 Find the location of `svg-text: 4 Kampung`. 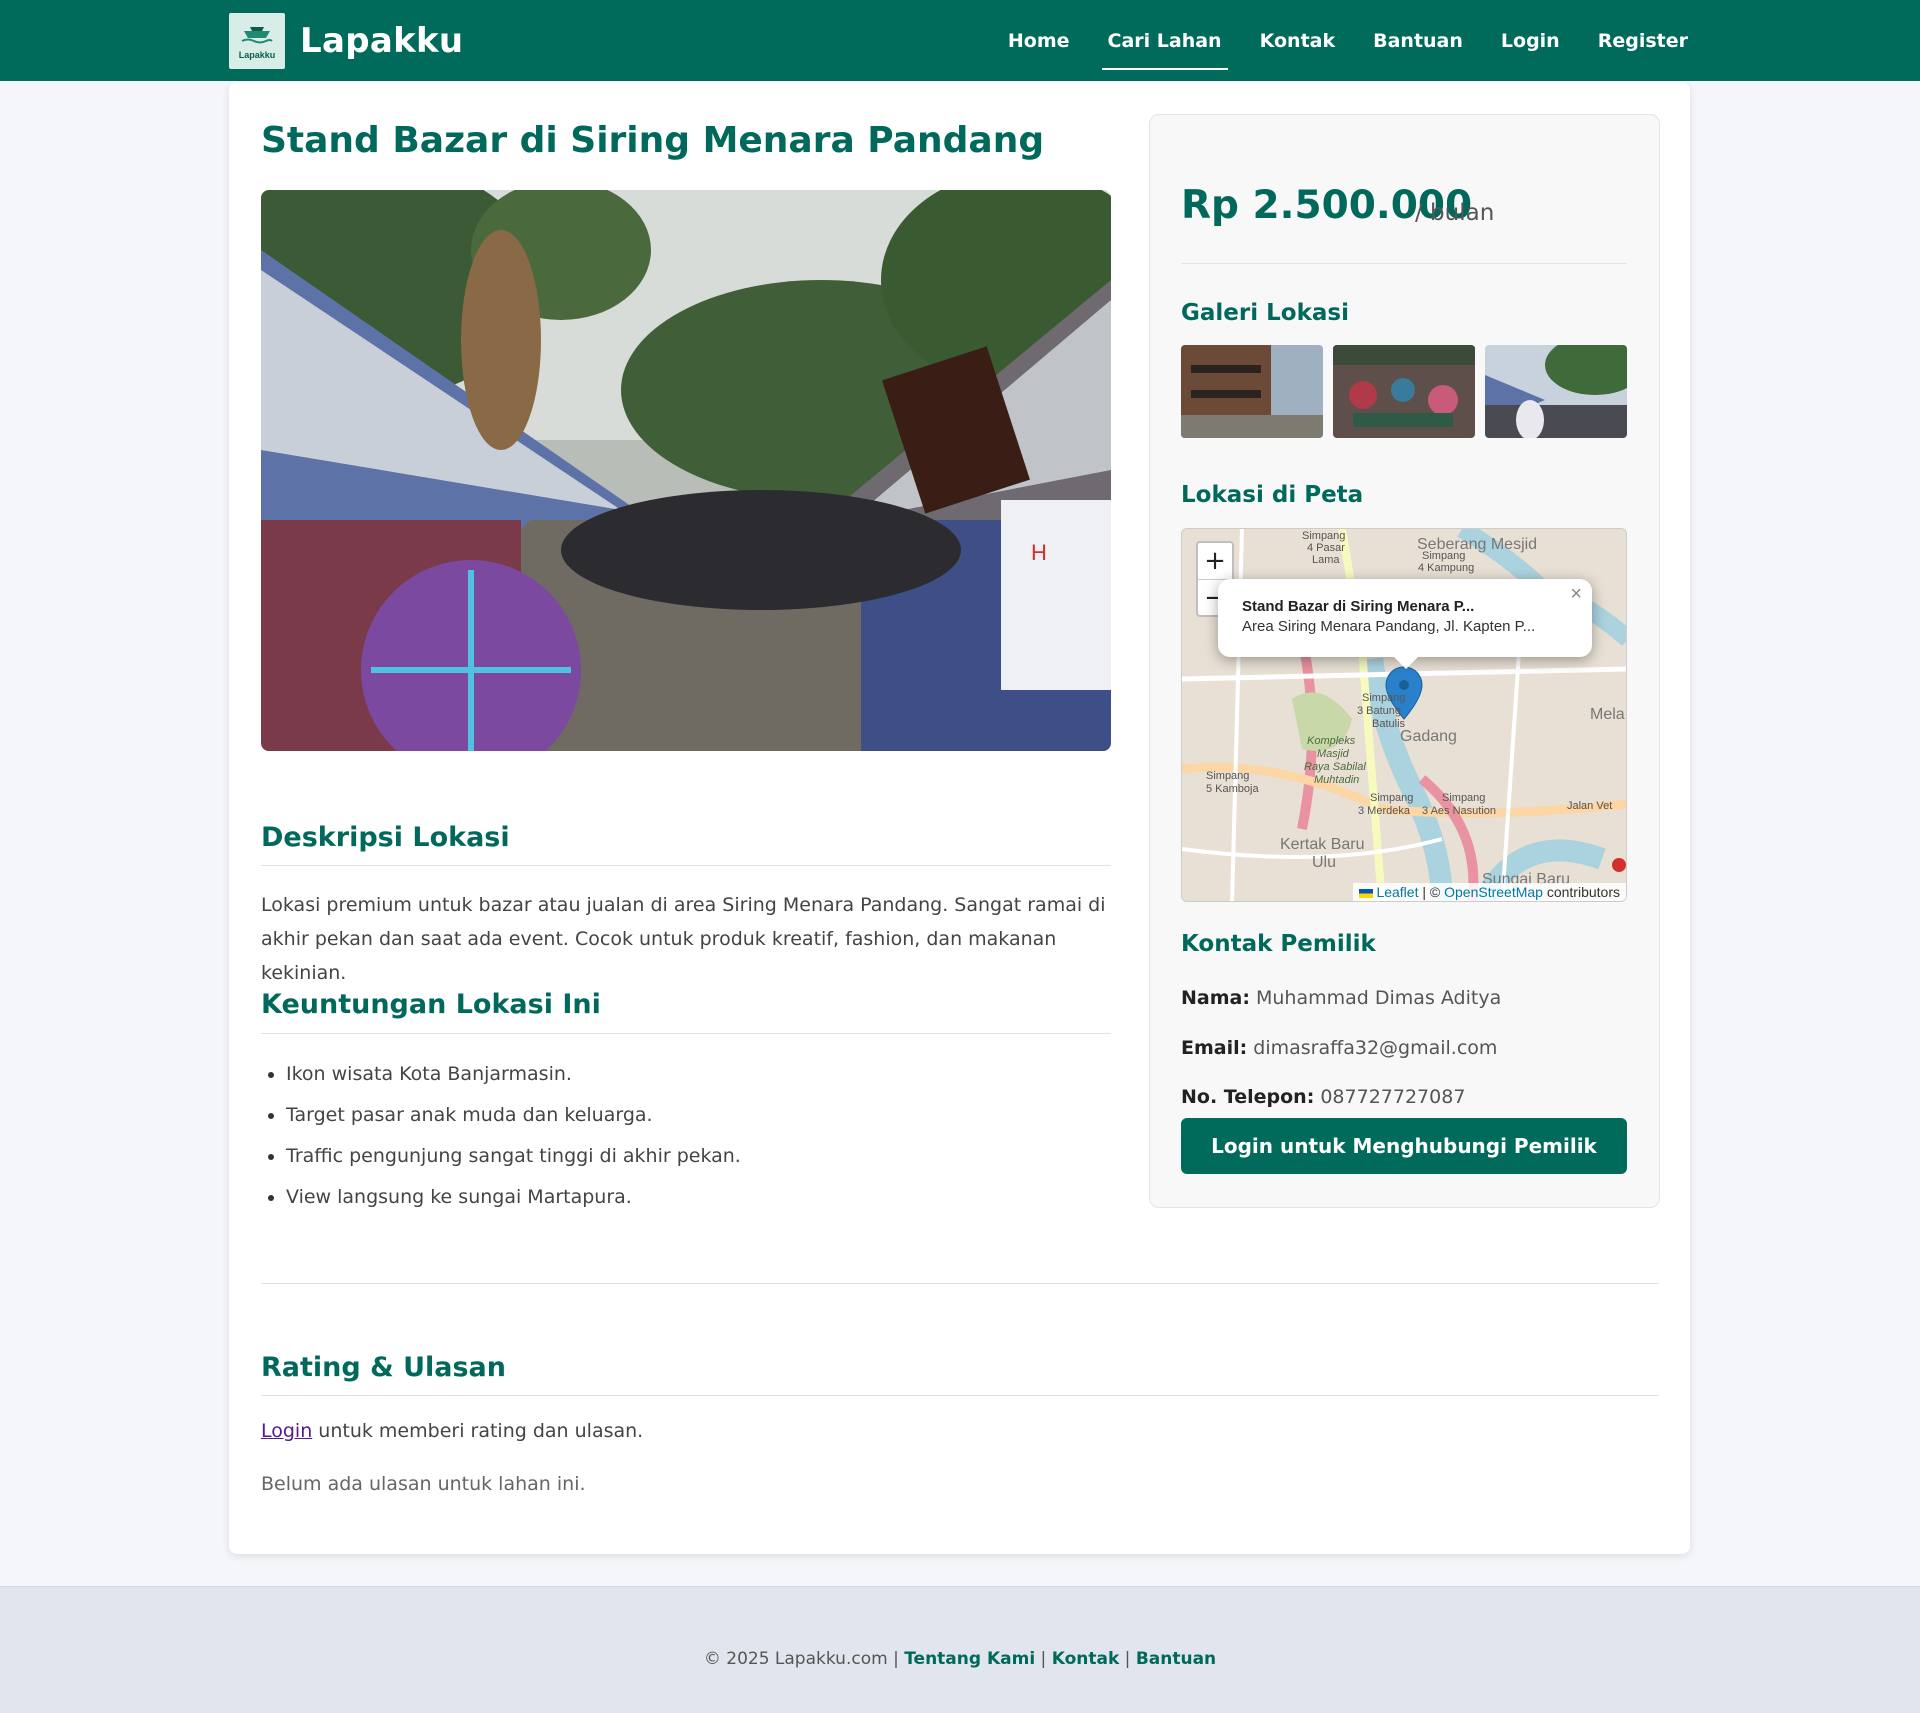

svg-text: 4 Kampung is located at coordinates (1446, 568).